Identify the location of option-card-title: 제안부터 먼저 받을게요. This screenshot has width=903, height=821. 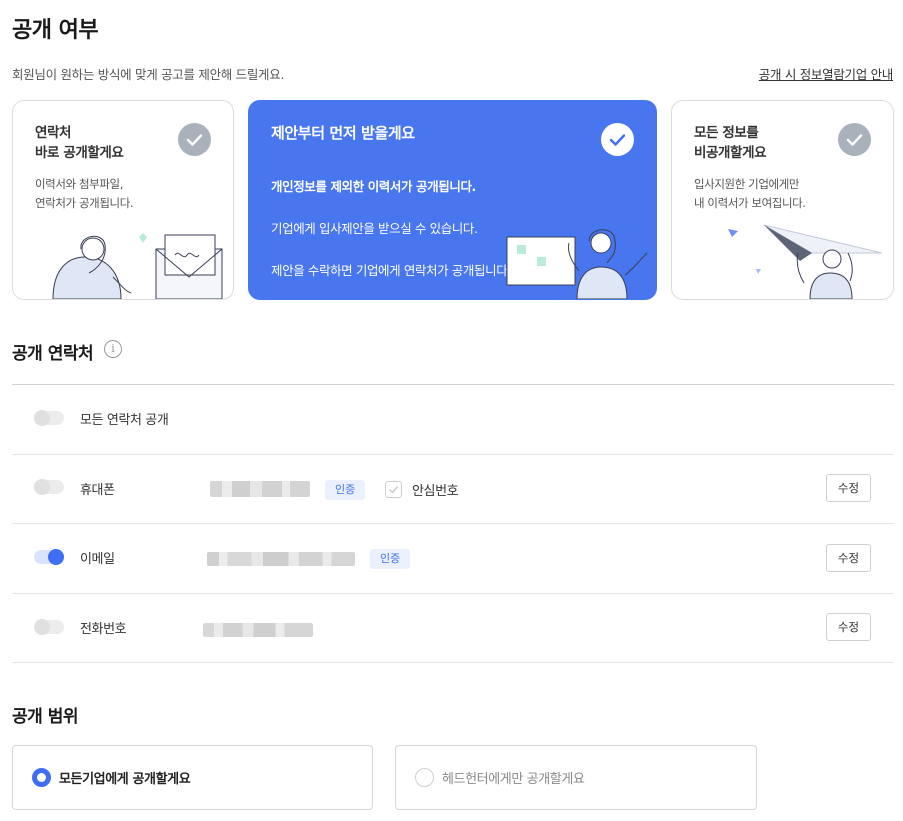
(343, 133).